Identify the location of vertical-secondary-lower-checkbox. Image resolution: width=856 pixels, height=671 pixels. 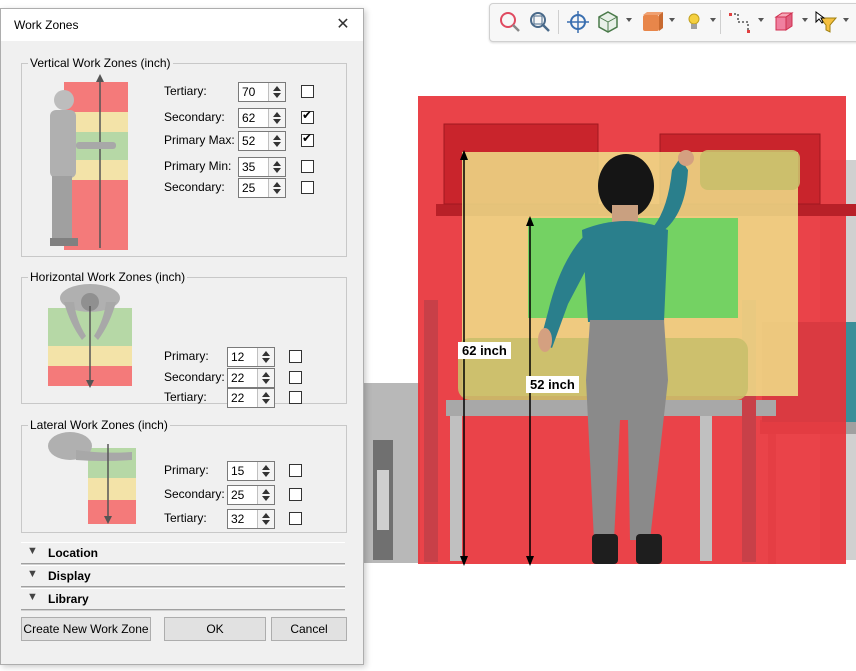
(307, 187).